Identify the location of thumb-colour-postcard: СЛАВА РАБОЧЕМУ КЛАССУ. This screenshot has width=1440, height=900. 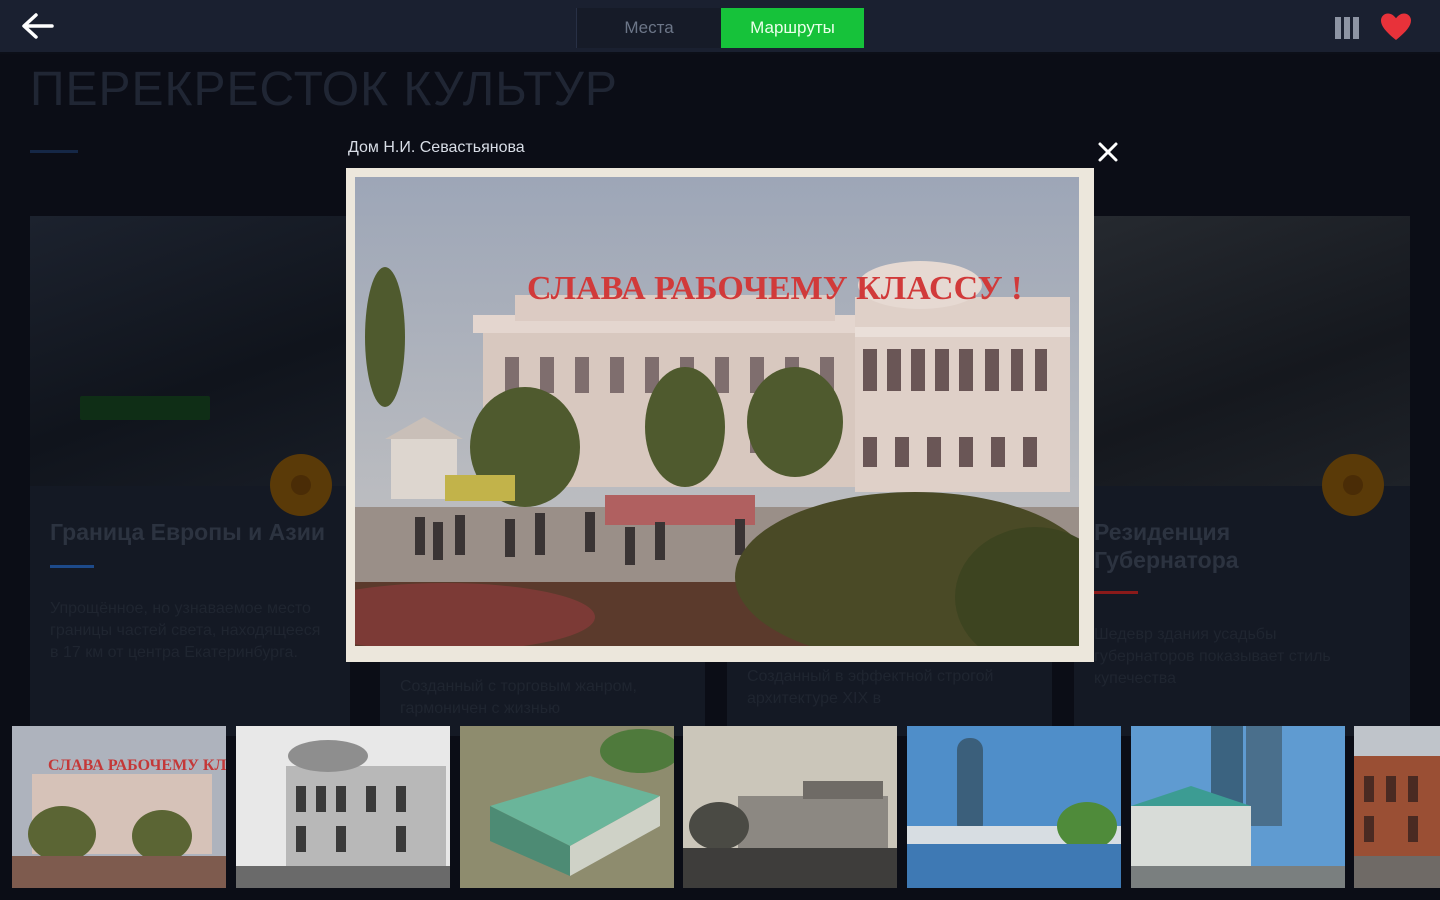
(119, 807).